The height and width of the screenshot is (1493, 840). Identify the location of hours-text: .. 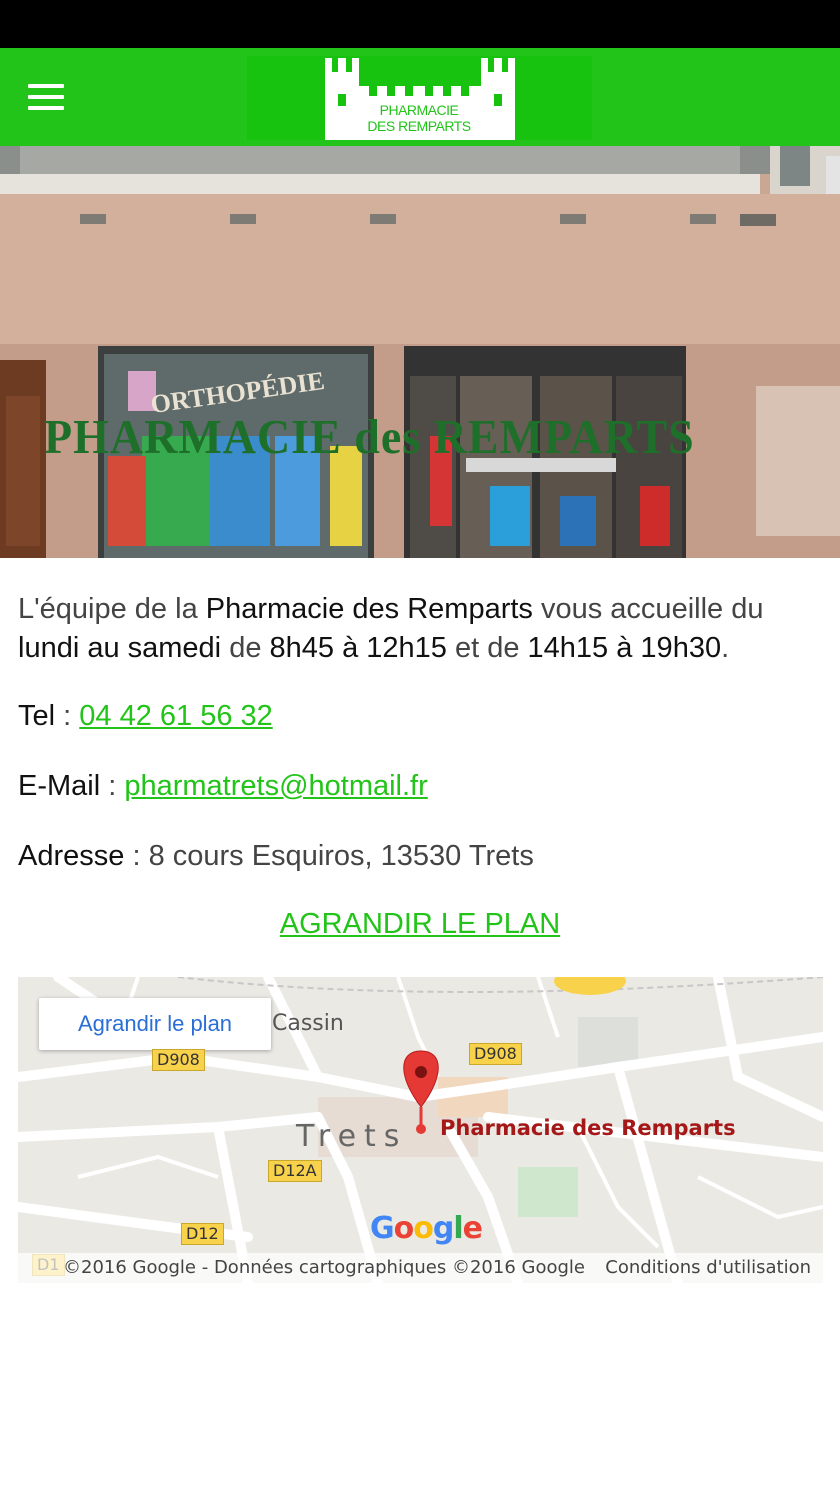
(725, 648).